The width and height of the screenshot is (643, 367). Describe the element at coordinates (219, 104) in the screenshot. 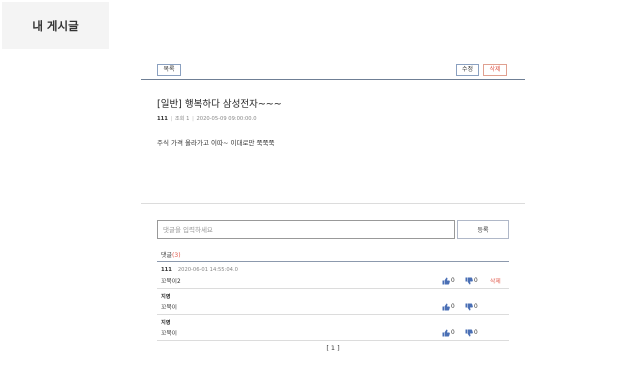

I see `post-title: [일반] 행복하다 삼성전자~~~` at that location.